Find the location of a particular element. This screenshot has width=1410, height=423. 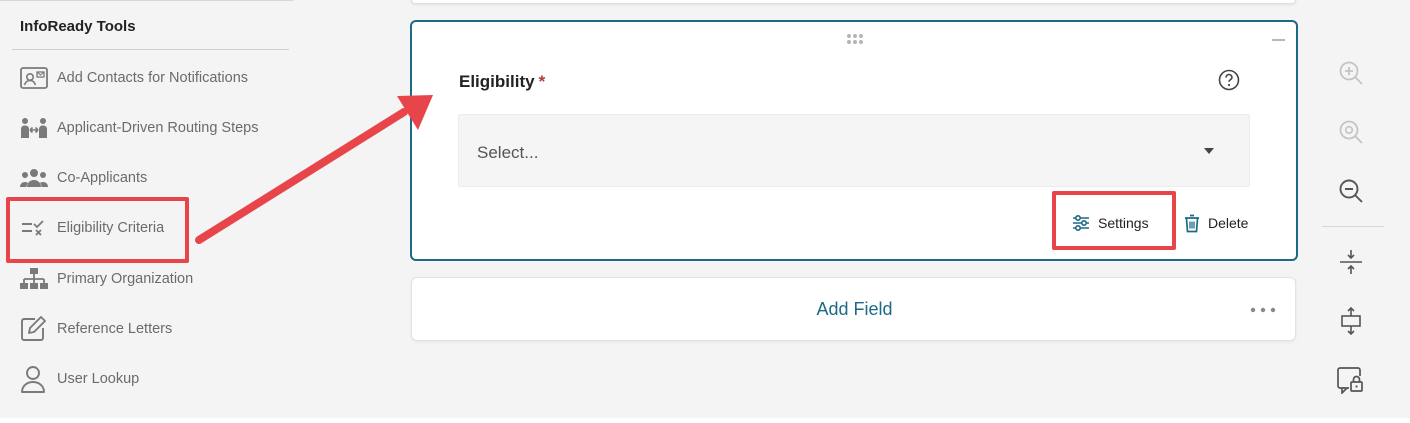

edit-icon is located at coordinates (34, 329).